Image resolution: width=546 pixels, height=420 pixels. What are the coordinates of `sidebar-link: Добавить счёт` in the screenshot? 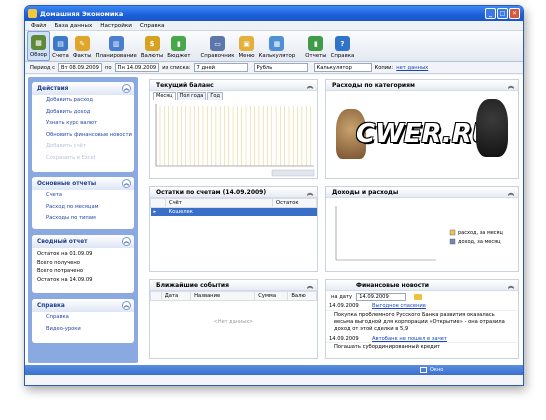 It's located at (83, 147).